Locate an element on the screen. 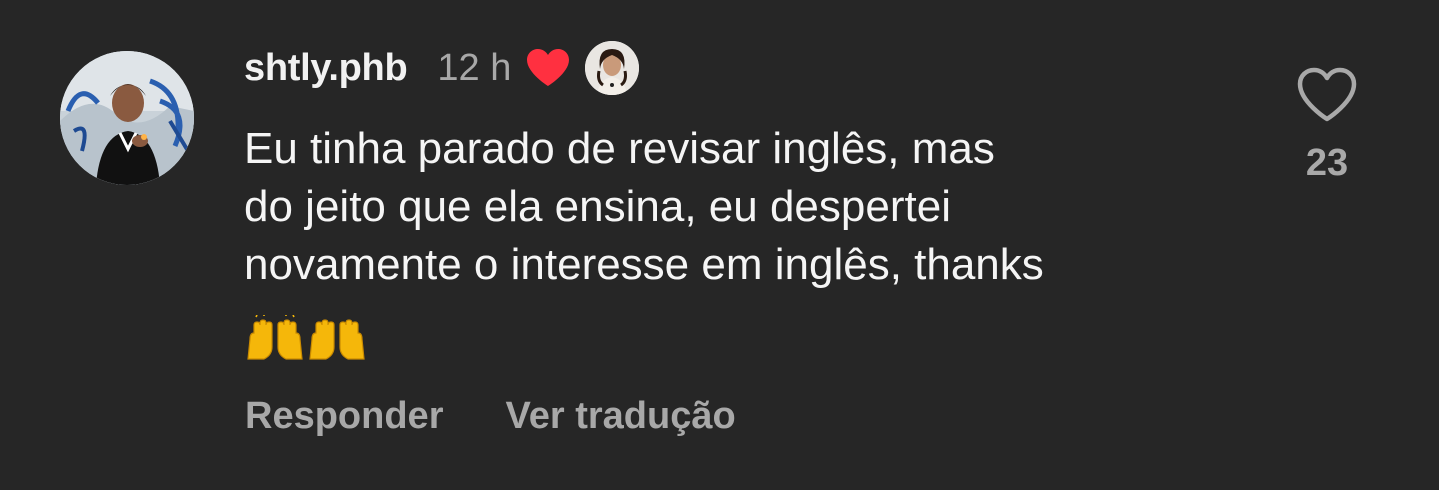 This screenshot has height=490, width=1439. comment-emojis is located at coordinates (306, 338).